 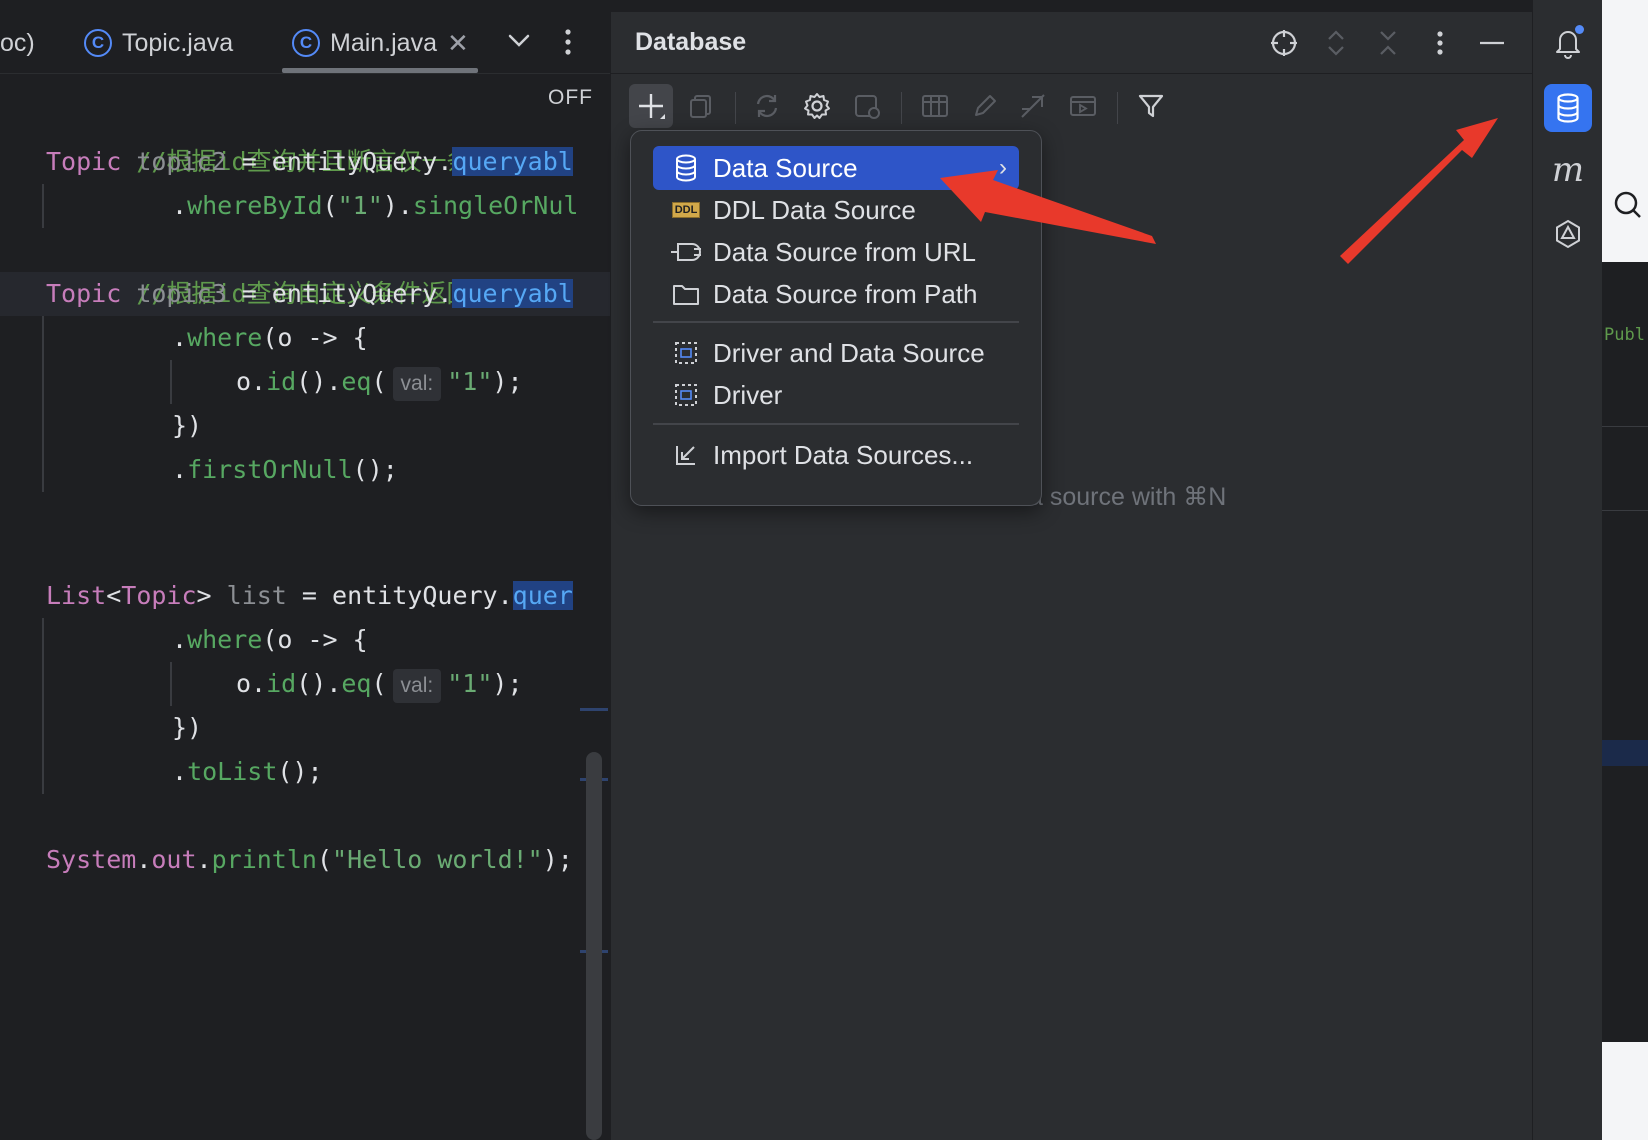 What do you see at coordinates (785, 167) in the screenshot?
I see `menu-item-label: Data Source` at bounding box center [785, 167].